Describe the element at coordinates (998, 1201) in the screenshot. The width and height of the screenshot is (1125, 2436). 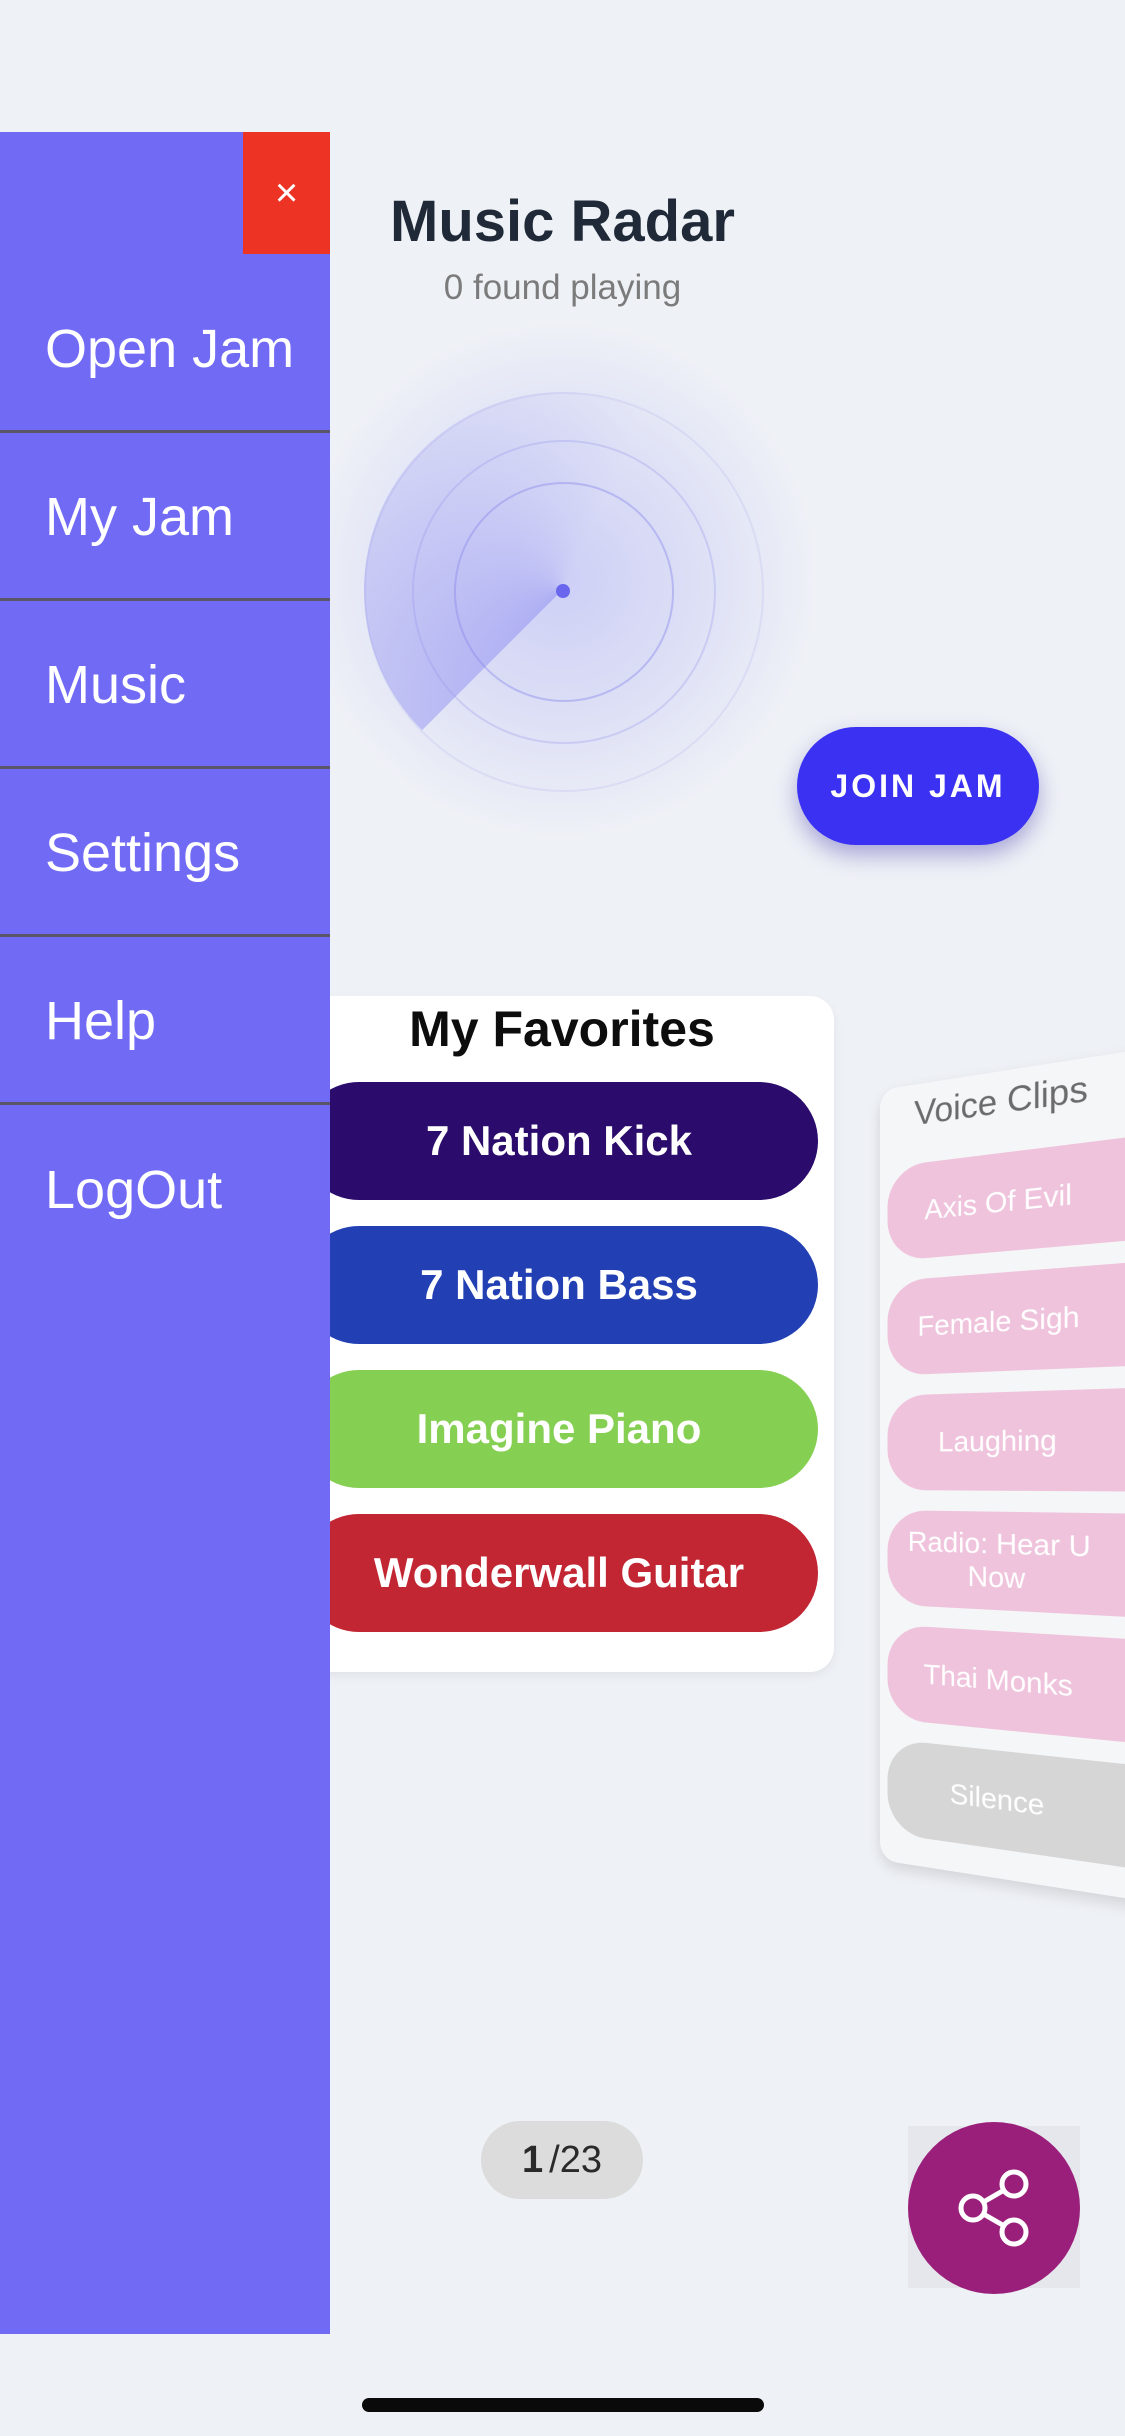
I see `voice-clip-label: Axis Of Evil` at that location.